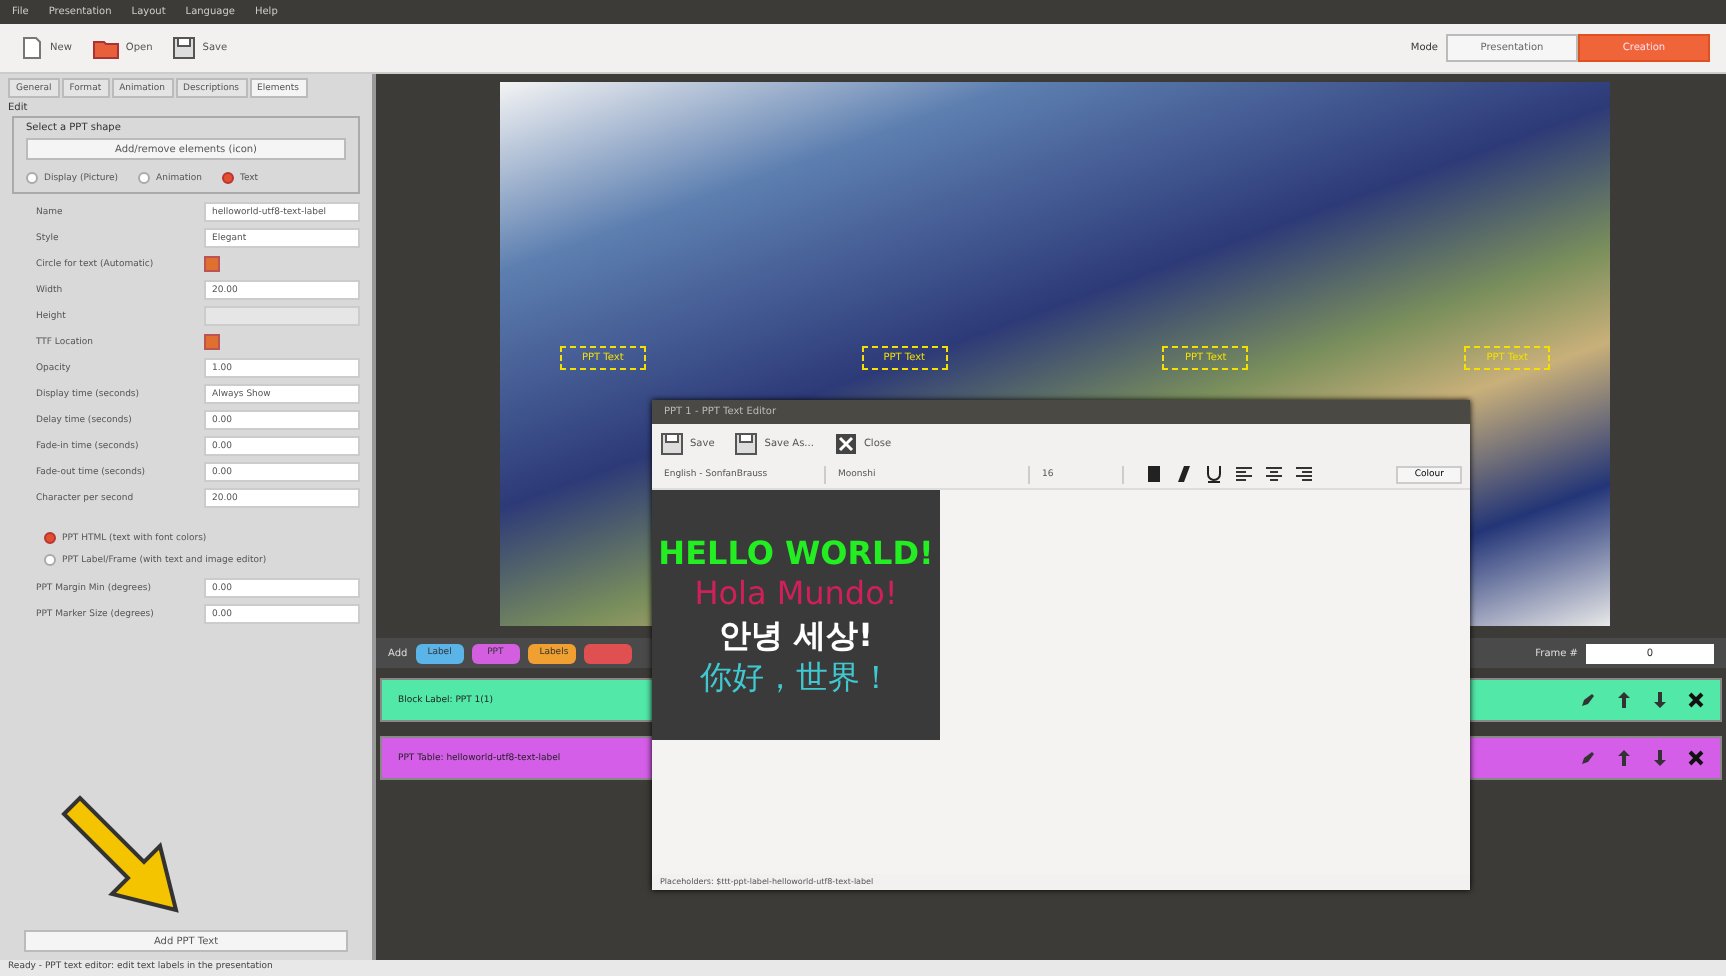 The image size is (1726, 976). What do you see at coordinates (796, 594) in the screenshot?
I see `preview-text: Hola Mundo!` at bounding box center [796, 594].